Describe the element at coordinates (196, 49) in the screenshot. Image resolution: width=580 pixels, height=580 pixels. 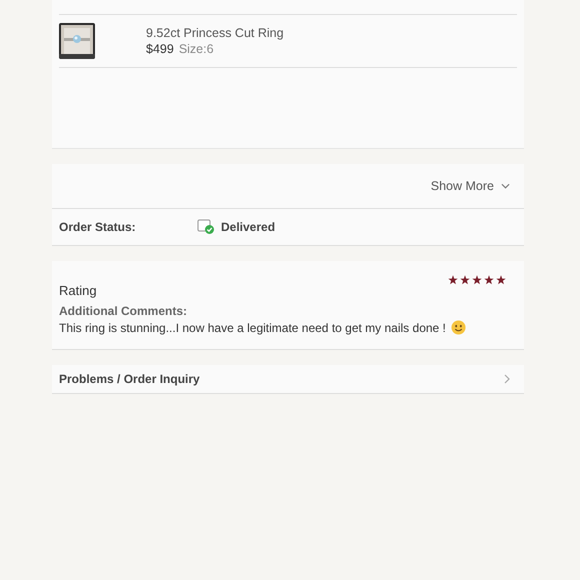
I see `product-size: Size:6` at that location.